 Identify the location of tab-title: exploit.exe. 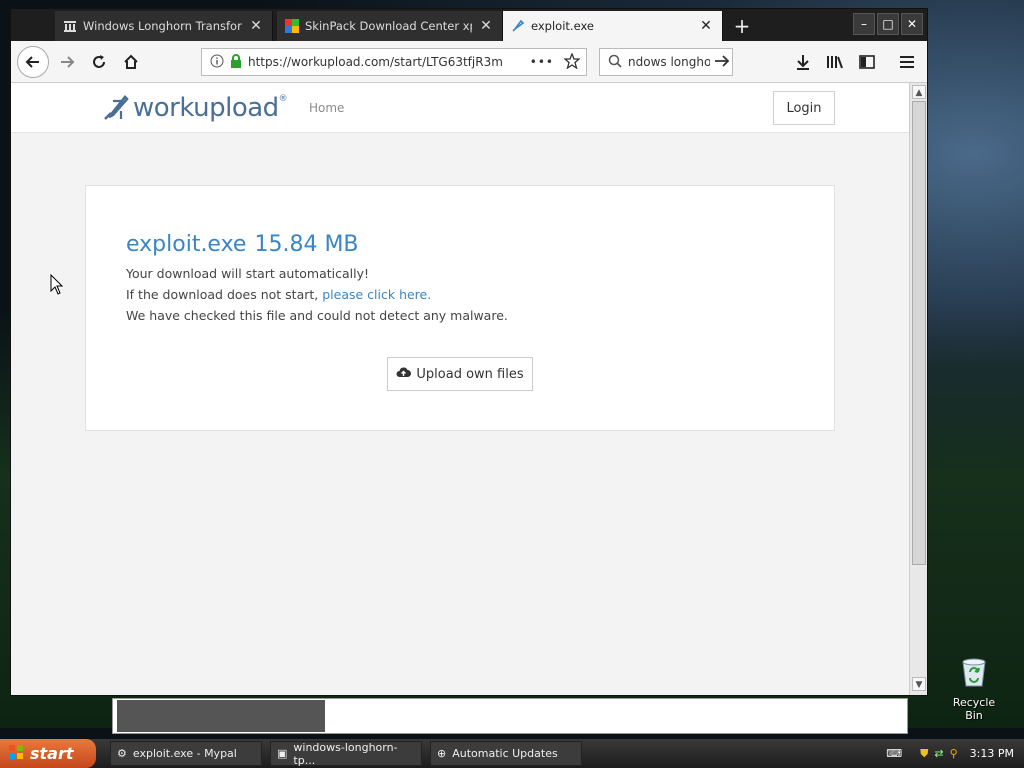
(562, 26).